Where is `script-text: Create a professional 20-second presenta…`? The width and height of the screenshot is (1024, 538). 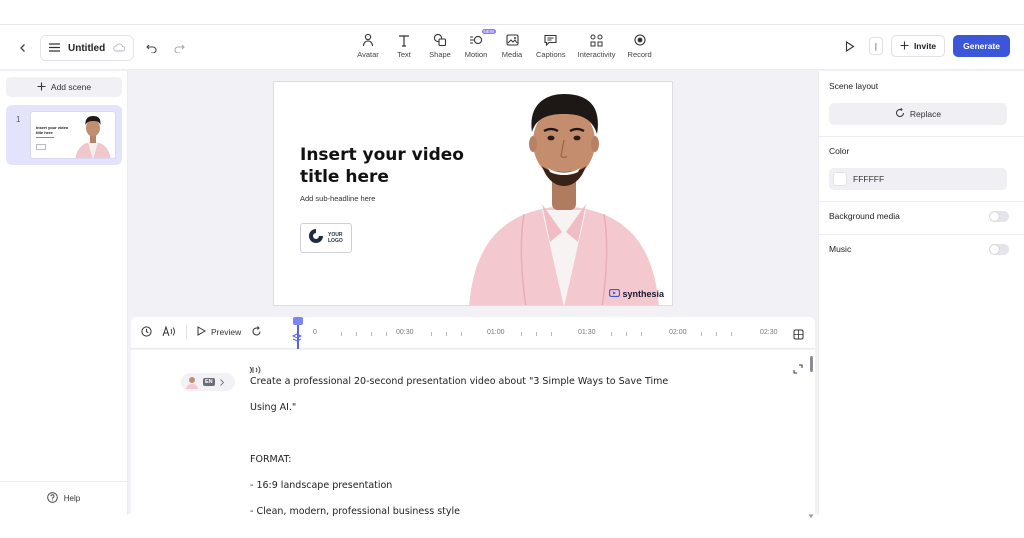 script-text: Create a professional 20-second presenta… is located at coordinates (510, 453).